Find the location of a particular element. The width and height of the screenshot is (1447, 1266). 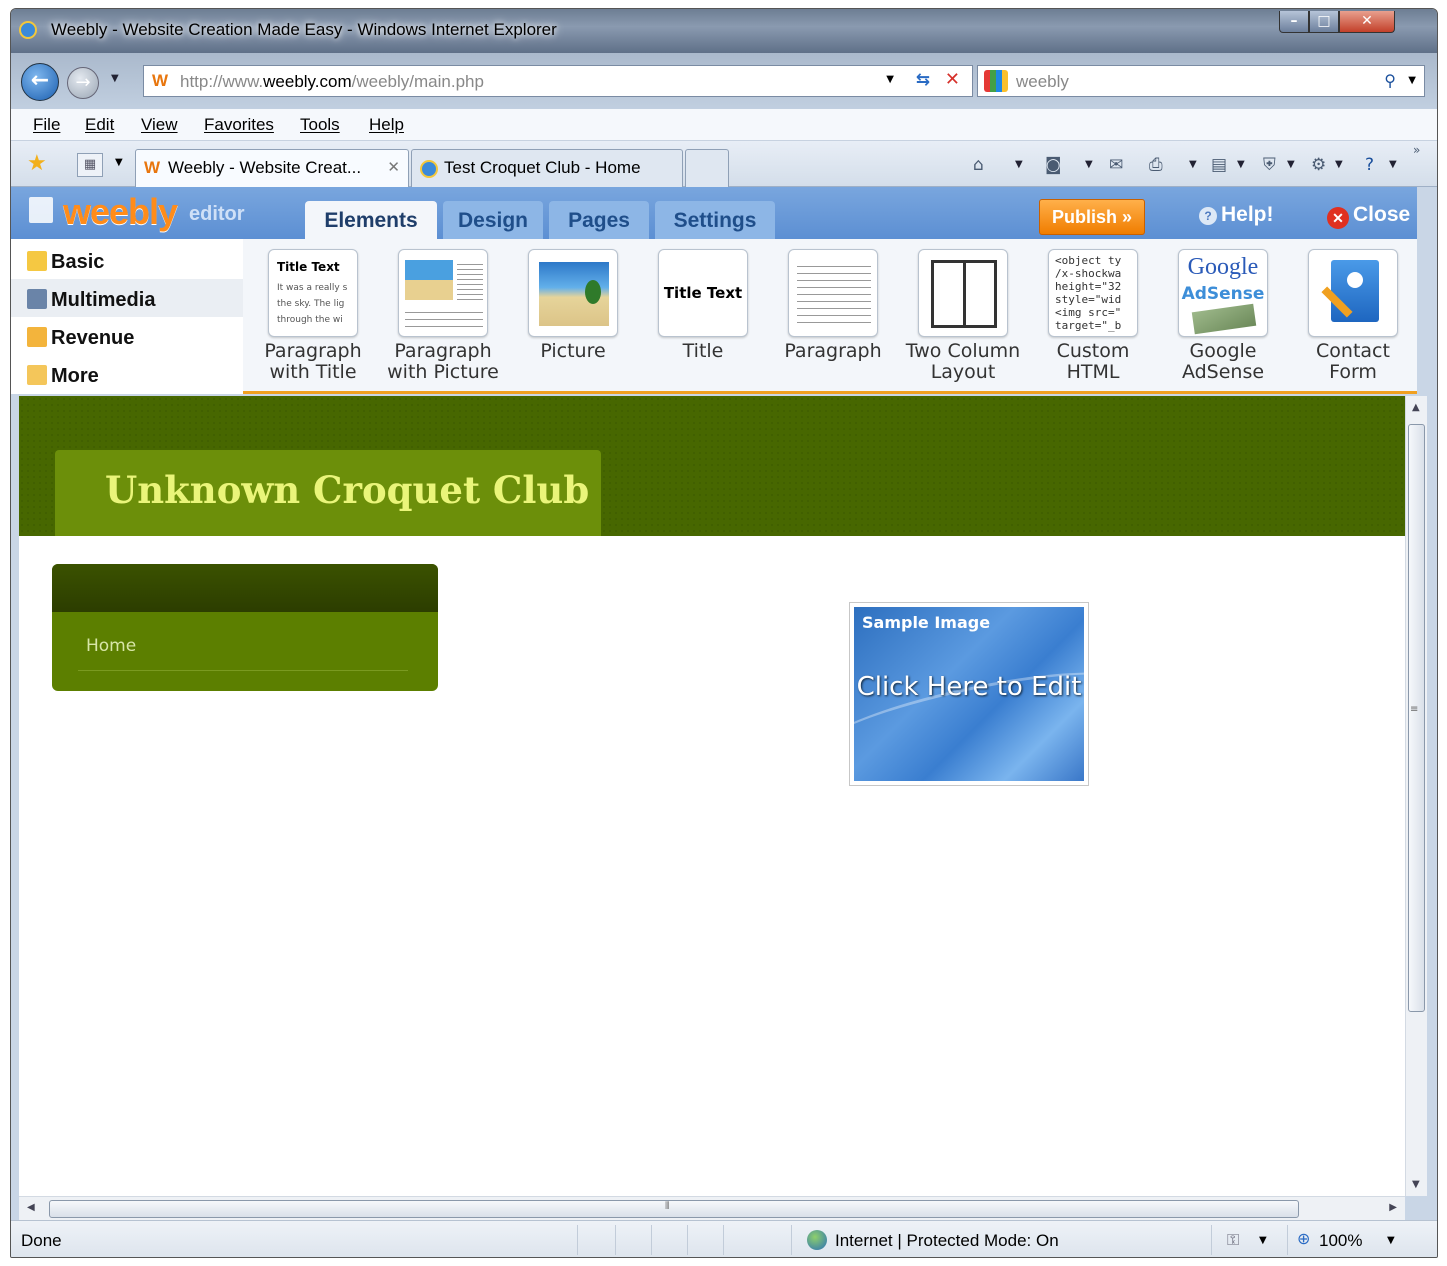

close-tab-icon: ✕ is located at coordinates (393, 167).